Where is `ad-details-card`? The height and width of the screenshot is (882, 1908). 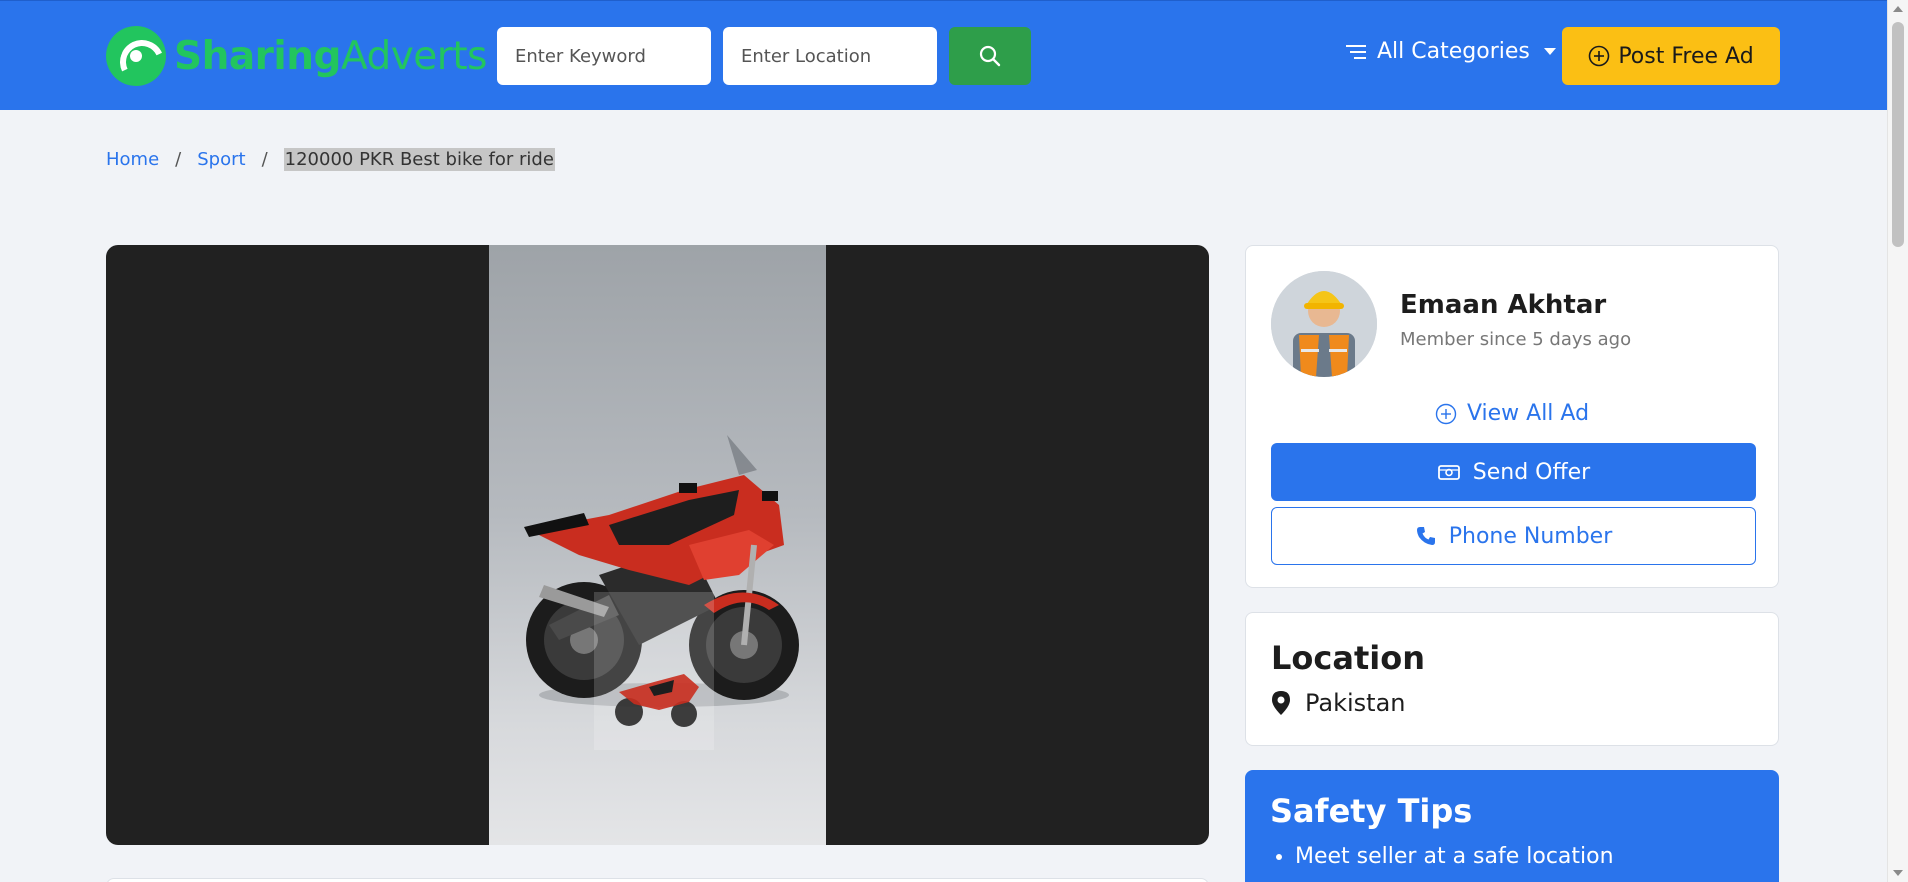 ad-details-card is located at coordinates (657, 880).